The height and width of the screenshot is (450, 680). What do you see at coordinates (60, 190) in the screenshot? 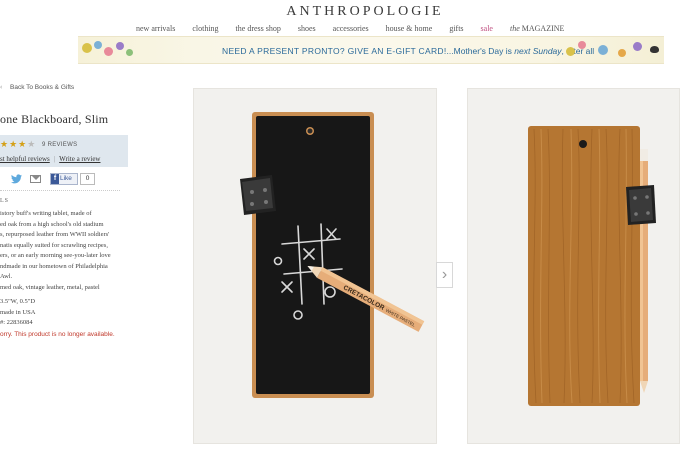
I see `divider` at bounding box center [60, 190].